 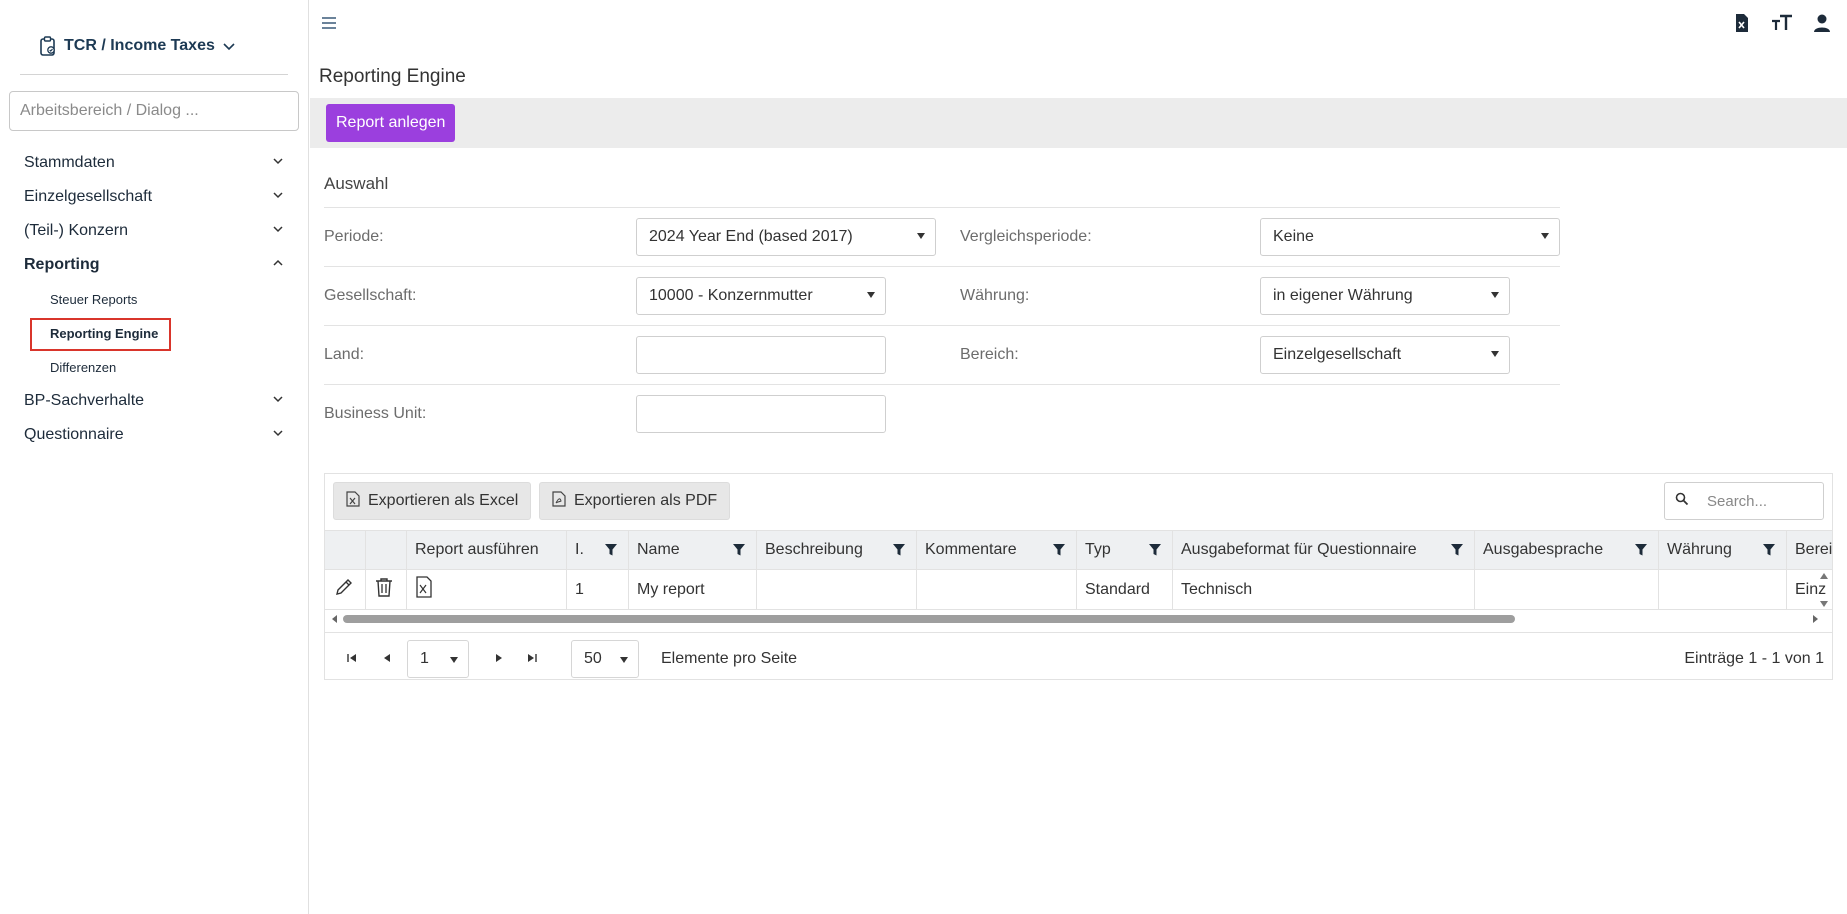 I want to click on column-header-beschreibung: Beschreibung, so click(x=837, y=550).